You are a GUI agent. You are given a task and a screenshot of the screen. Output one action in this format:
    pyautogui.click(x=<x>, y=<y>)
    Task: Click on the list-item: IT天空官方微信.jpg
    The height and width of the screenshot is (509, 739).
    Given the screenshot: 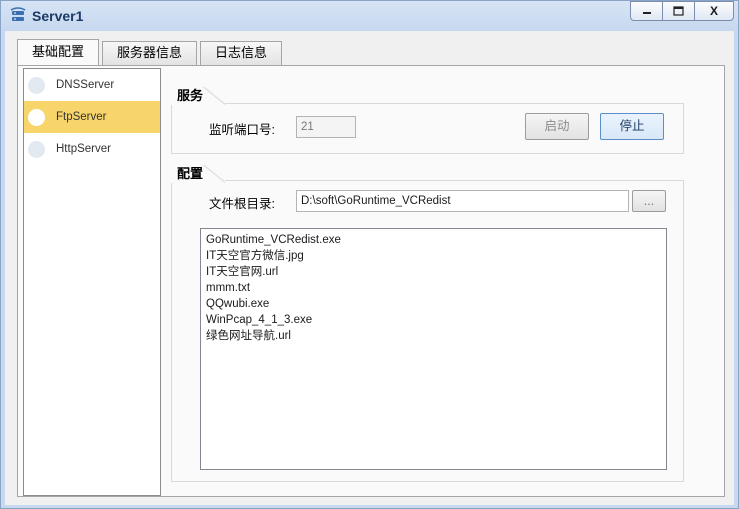 What is the action you would take?
    pyautogui.click(x=433, y=256)
    